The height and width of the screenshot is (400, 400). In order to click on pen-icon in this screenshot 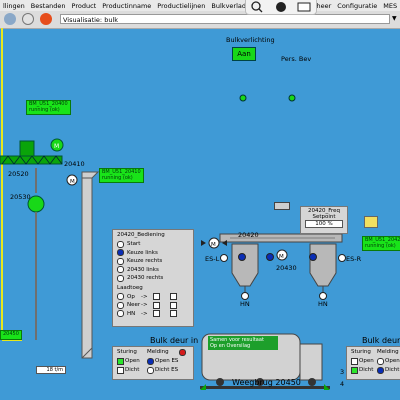, I will do `click(281, 7)`.